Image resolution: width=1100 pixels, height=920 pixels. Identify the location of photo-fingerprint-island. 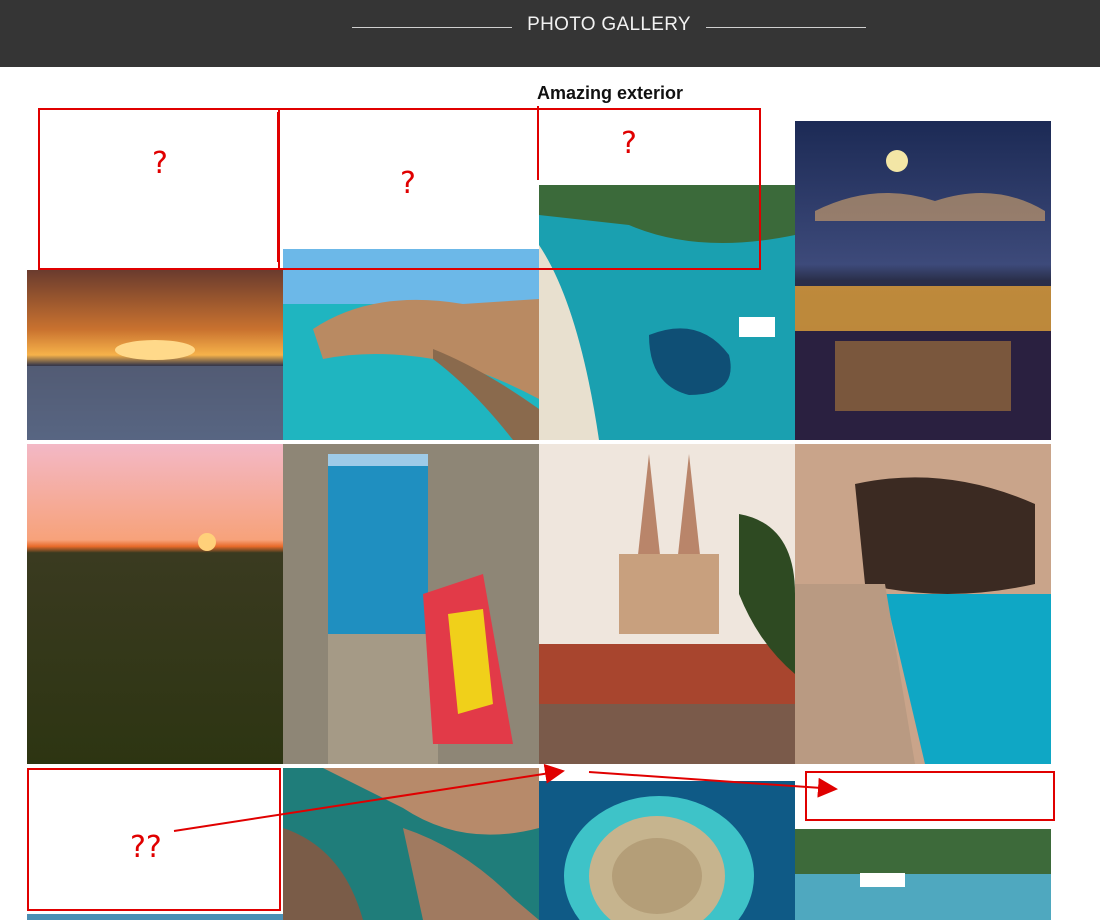
(667, 850).